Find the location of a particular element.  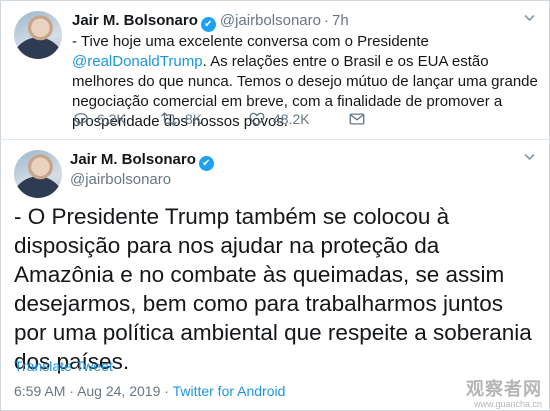

direct-message-button is located at coordinates (357, 119).